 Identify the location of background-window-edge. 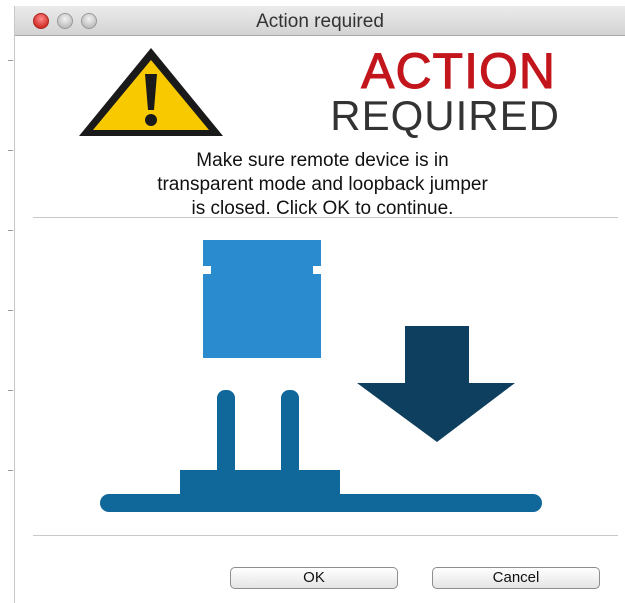
(7, 301).